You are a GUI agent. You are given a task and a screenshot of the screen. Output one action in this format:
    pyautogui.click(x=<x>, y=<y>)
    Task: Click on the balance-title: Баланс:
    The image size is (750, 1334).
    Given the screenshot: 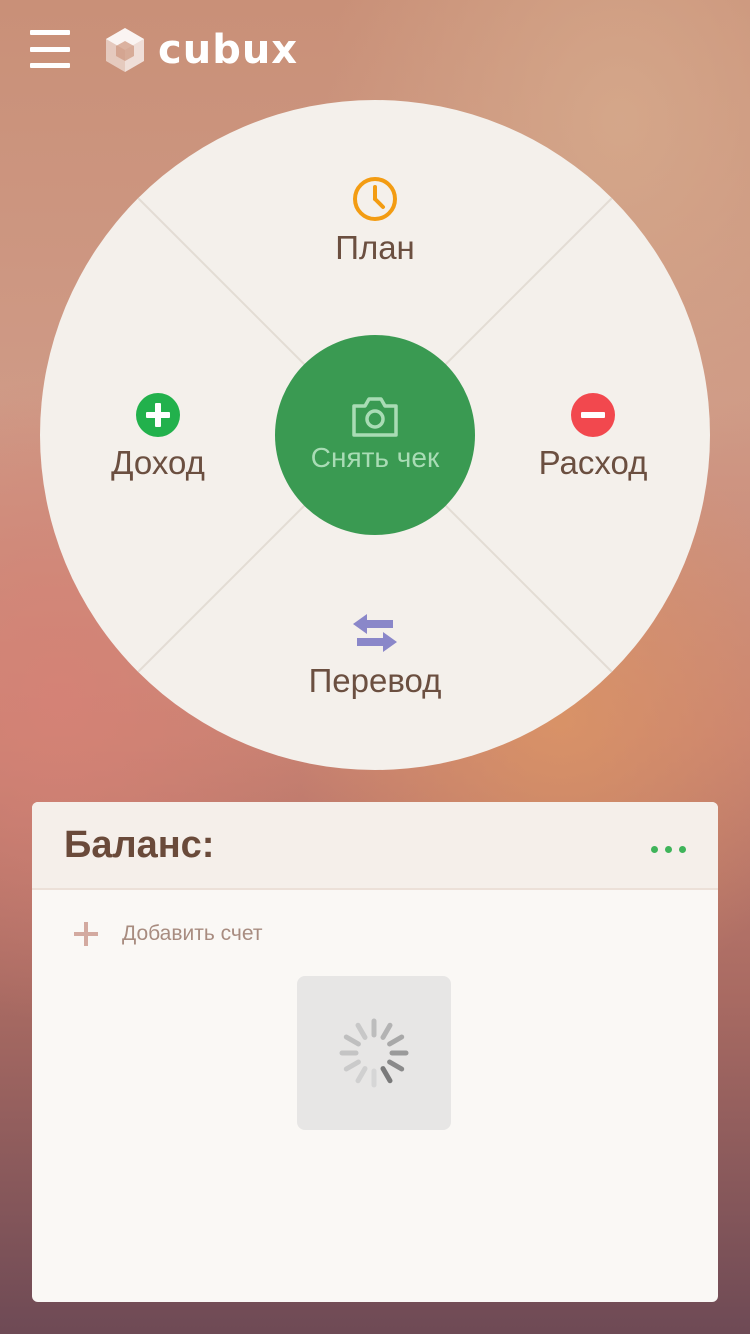 What is the action you would take?
    pyautogui.click(x=139, y=845)
    